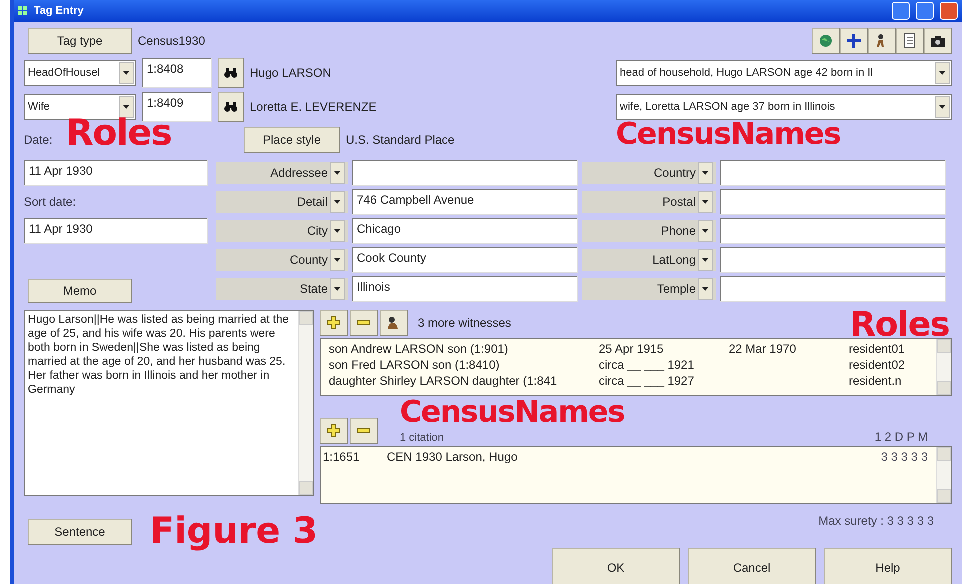  I want to click on place-field: Chicago, so click(465, 231).